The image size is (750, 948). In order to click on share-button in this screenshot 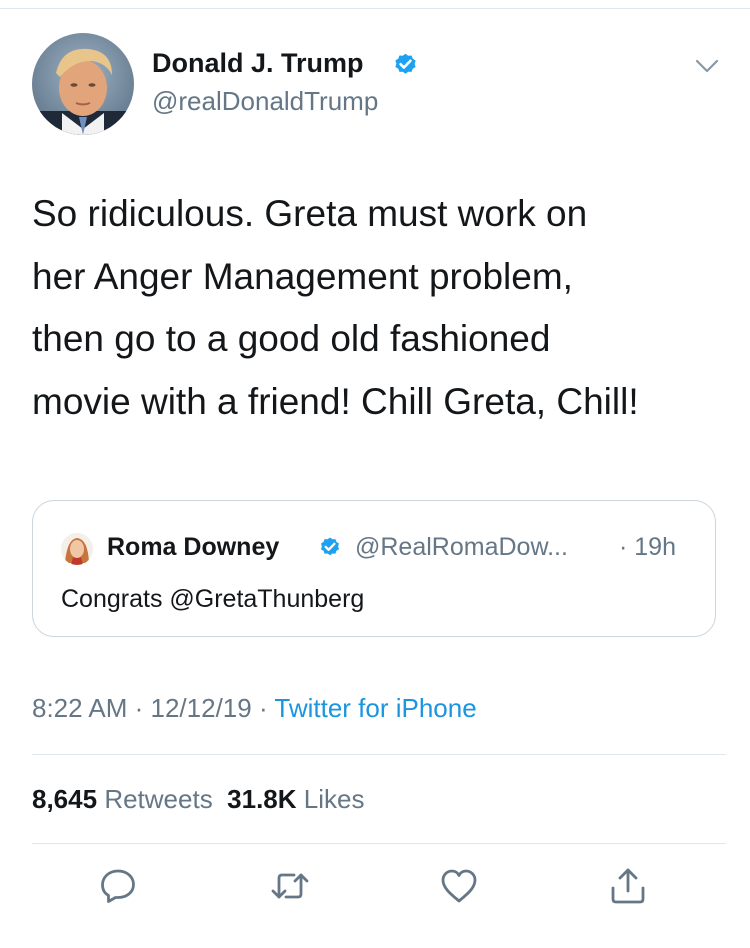, I will do `click(628, 886)`.